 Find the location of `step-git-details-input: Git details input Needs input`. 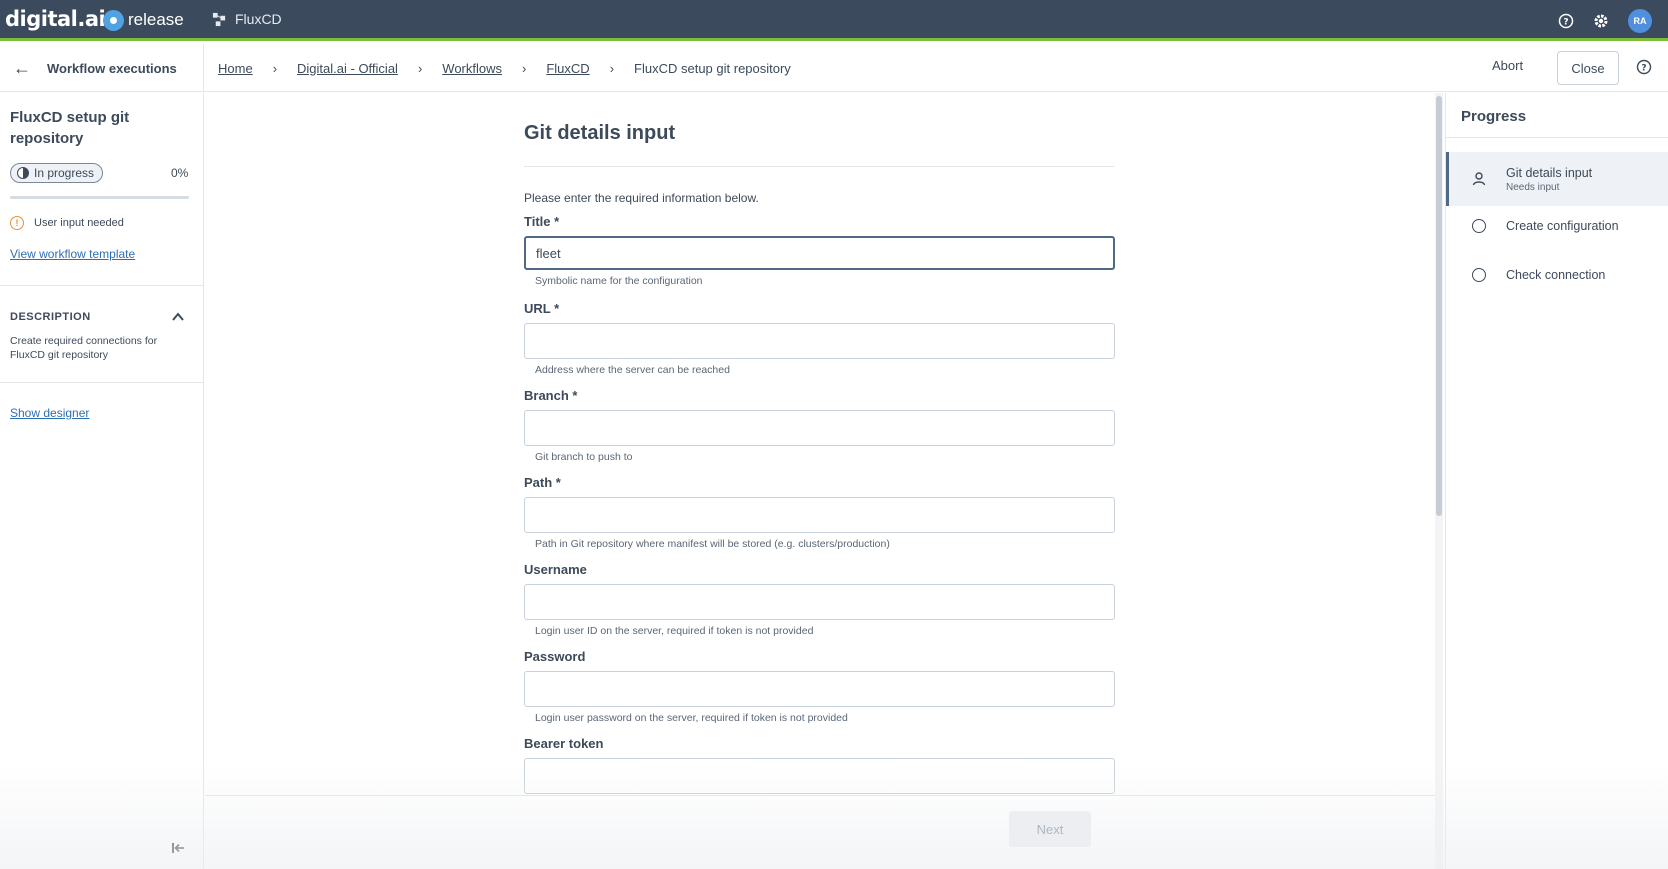

step-git-details-input: Git details input Needs input is located at coordinates (1557, 179).